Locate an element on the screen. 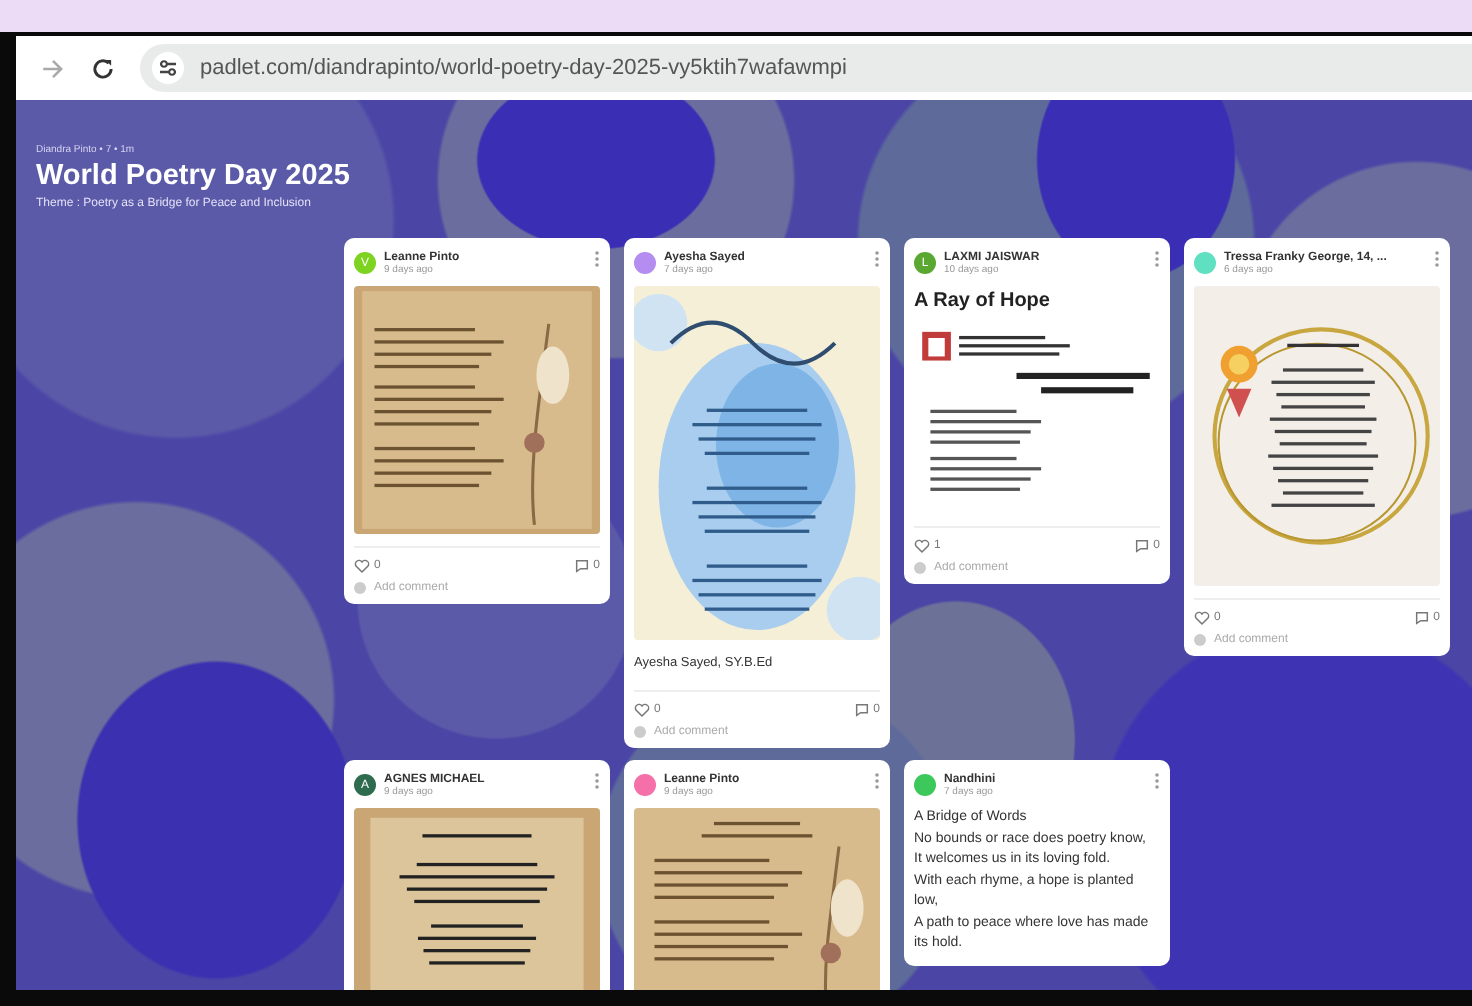  post-title: A Ray of Hope is located at coordinates (983, 301).